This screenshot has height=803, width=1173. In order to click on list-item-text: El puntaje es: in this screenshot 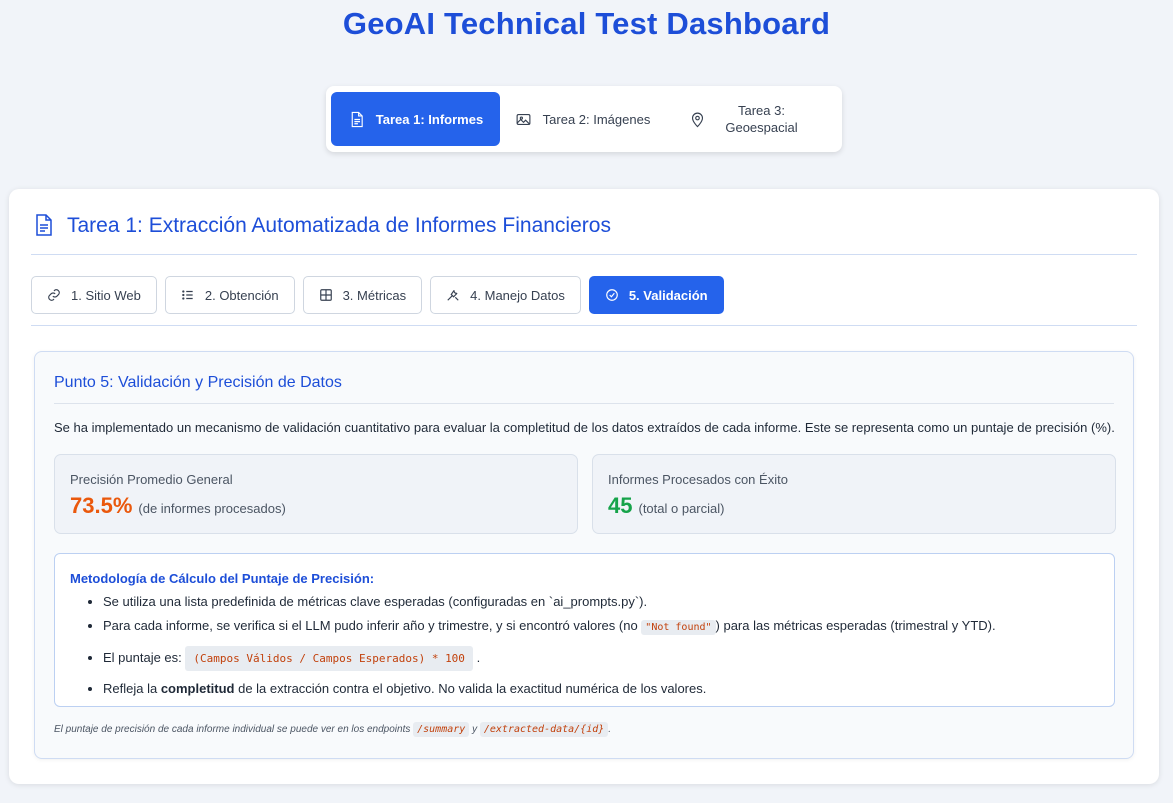, I will do `click(142, 657)`.